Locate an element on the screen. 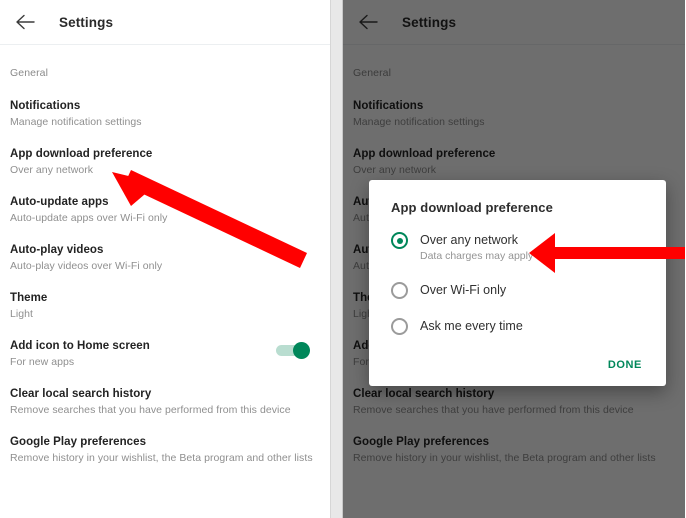 This screenshot has height=518, width=686. list-item-title: Auto-update apps is located at coordinates (59, 202).